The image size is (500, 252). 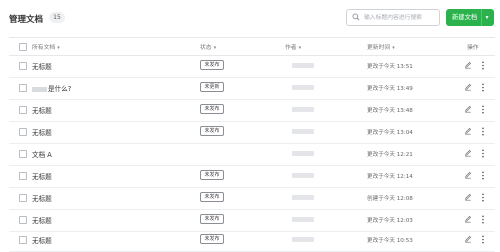 I want to click on redacted-text, so click(x=39, y=89).